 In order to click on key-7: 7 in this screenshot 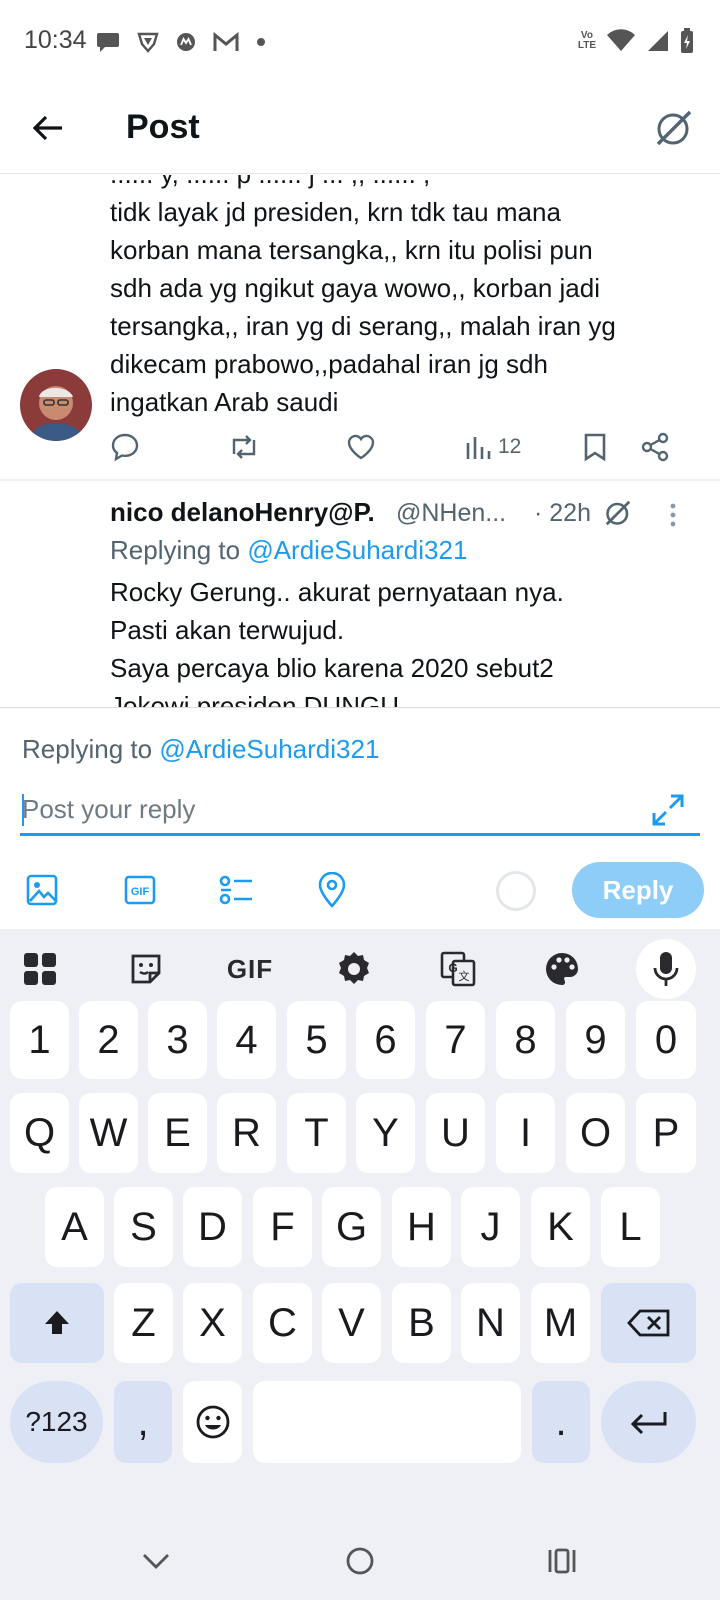, I will do `click(455, 1040)`.